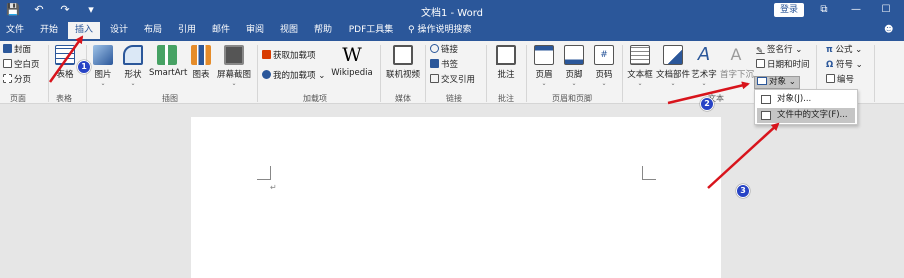 This screenshot has height=278, width=904. What do you see at coordinates (743, 155) in the screenshot?
I see `arrow-step3` at bounding box center [743, 155].